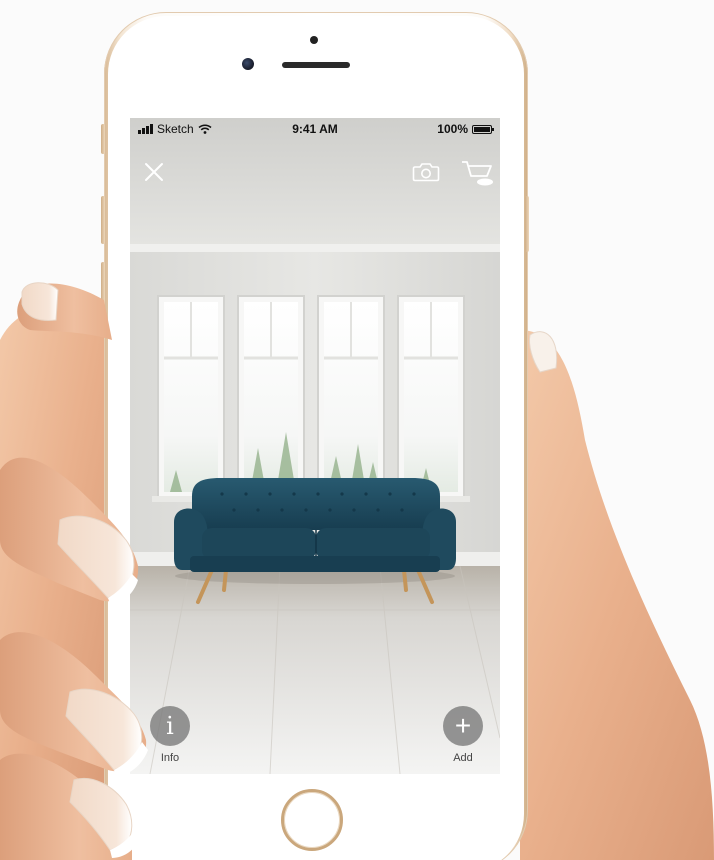 The image size is (714, 860). Describe the element at coordinates (478, 173) in the screenshot. I see `cart-icon` at that location.